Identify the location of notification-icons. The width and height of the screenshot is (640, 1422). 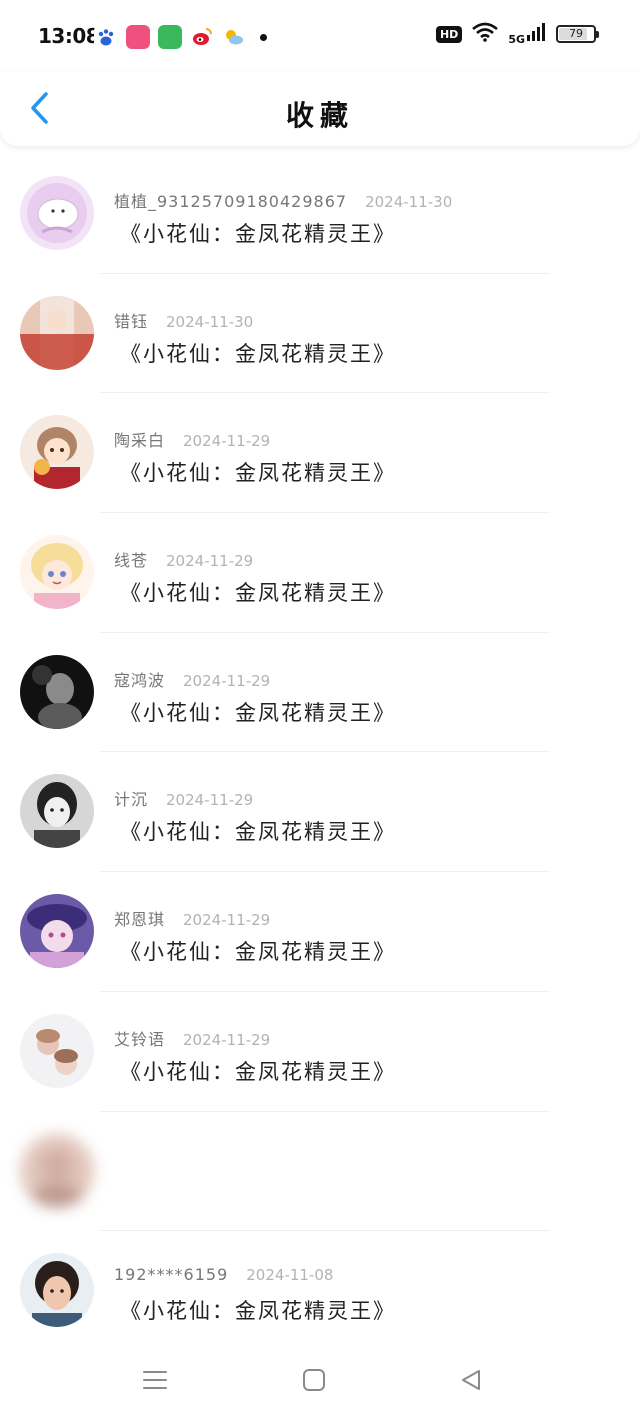
(180, 37).